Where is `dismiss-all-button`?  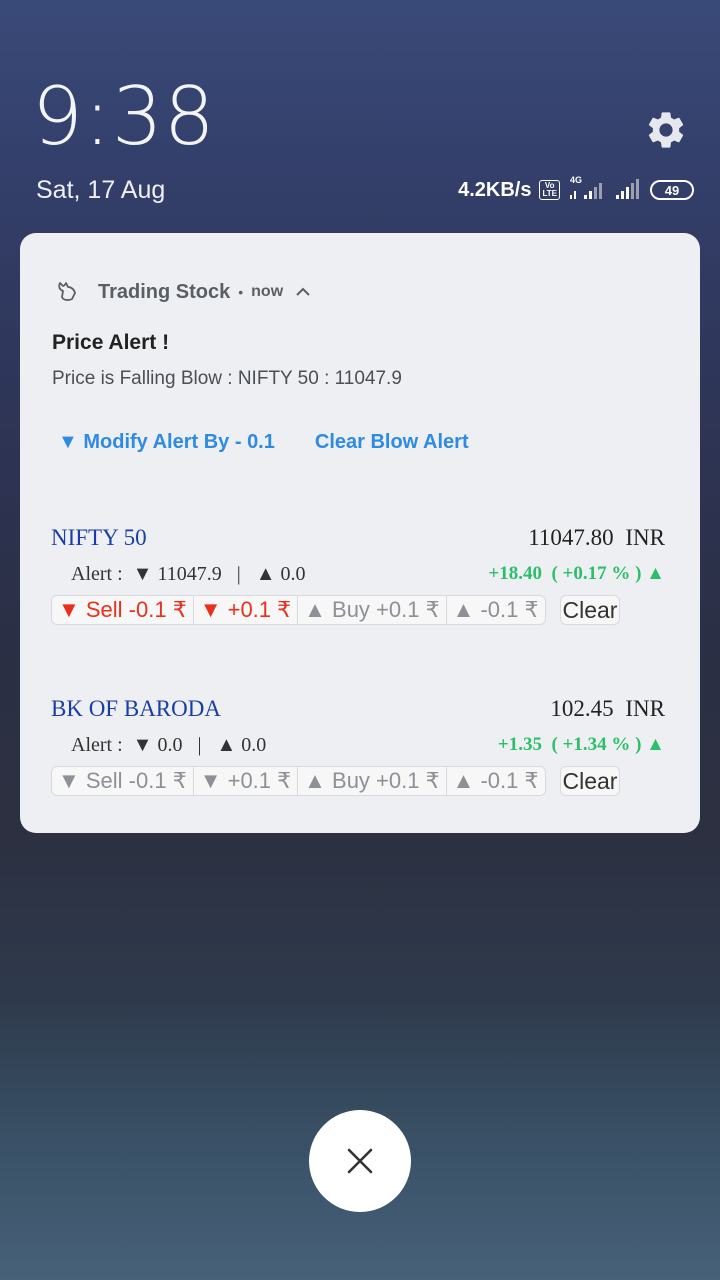 dismiss-all-button is located at coordinates (360, 1161).